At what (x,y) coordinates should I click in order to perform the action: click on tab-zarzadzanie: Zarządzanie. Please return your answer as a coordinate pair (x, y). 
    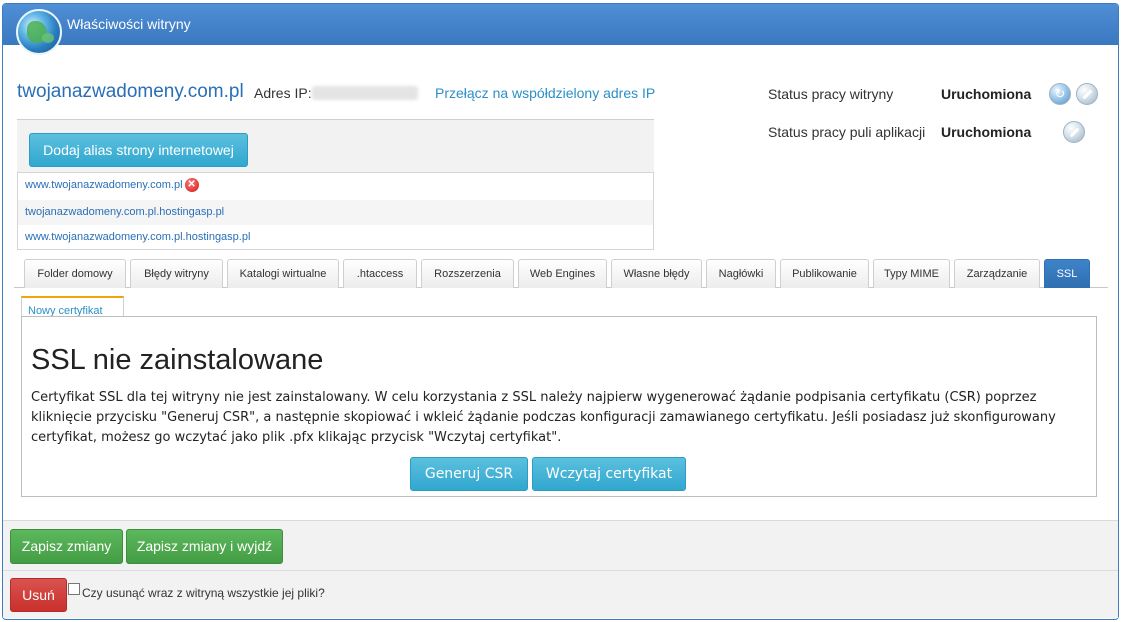
    Looking at the image, I should click on (997, 273).